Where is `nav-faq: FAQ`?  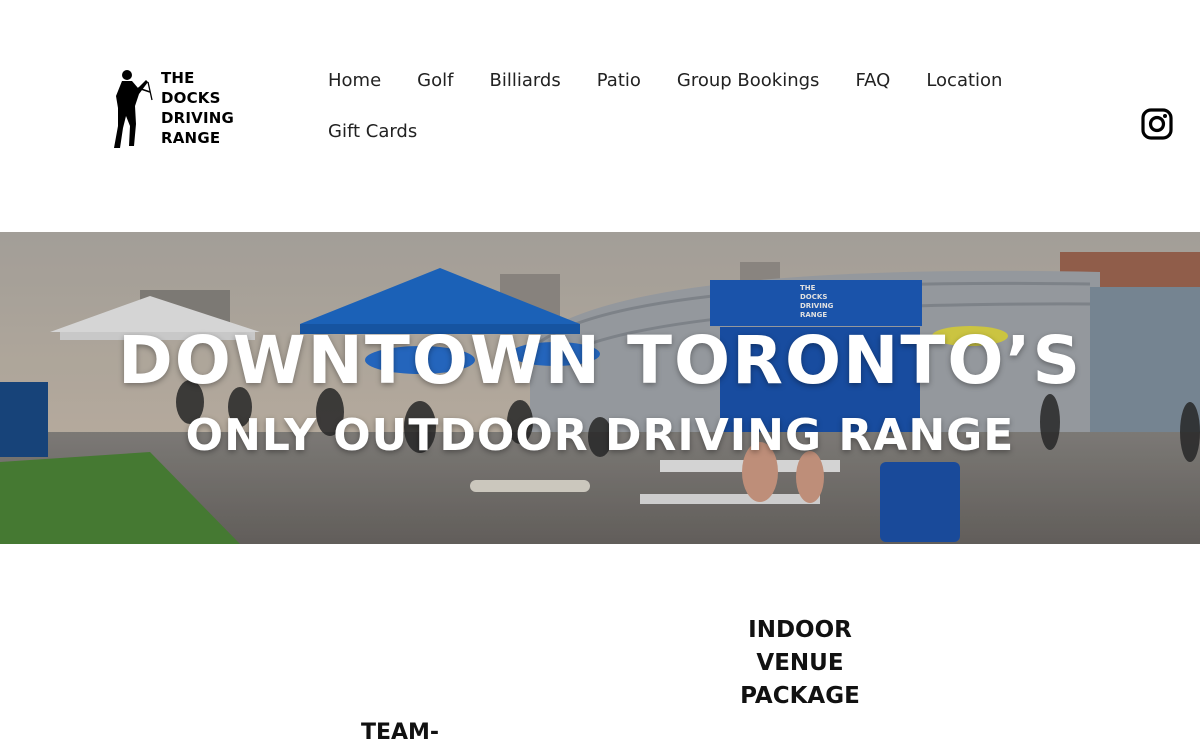
nav-faq: FAQ is located at coordinates (872, 80).